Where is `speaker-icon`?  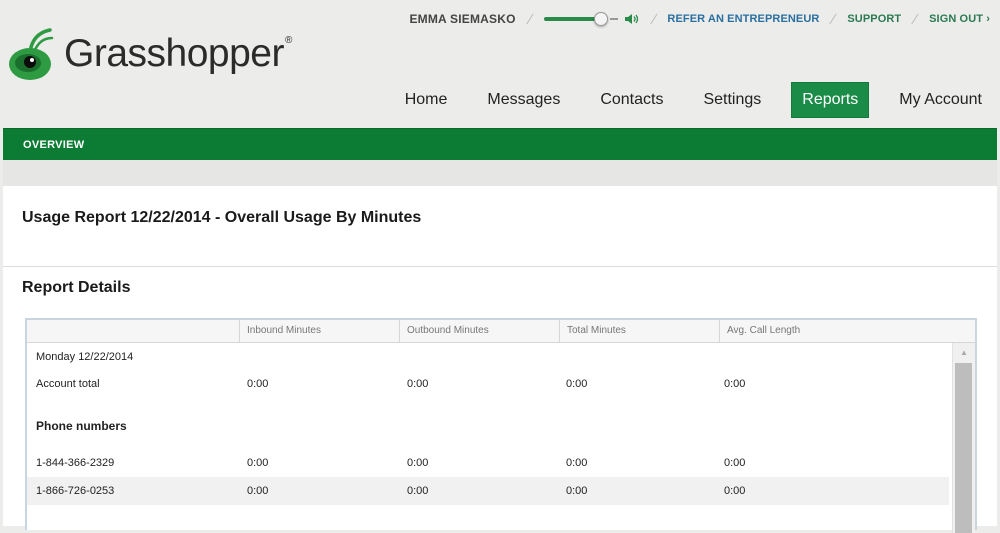 speaker-icon is located at coordinates (632, 19).